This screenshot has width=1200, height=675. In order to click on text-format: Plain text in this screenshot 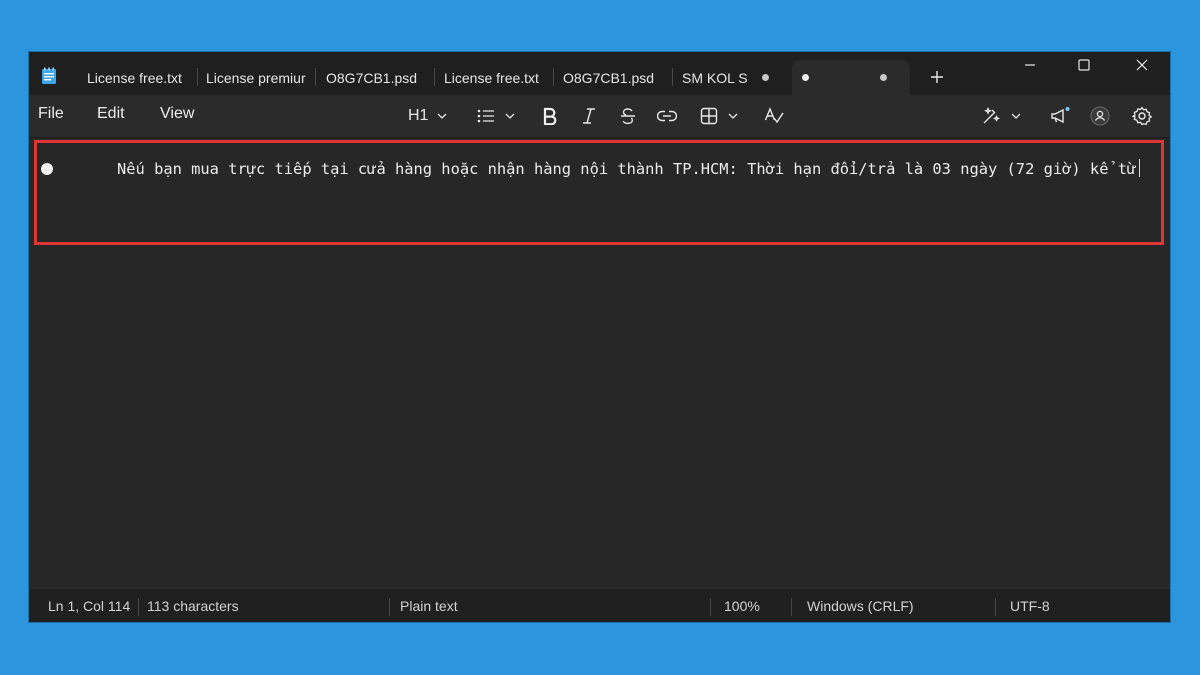, I will do `click(429, 606)`.